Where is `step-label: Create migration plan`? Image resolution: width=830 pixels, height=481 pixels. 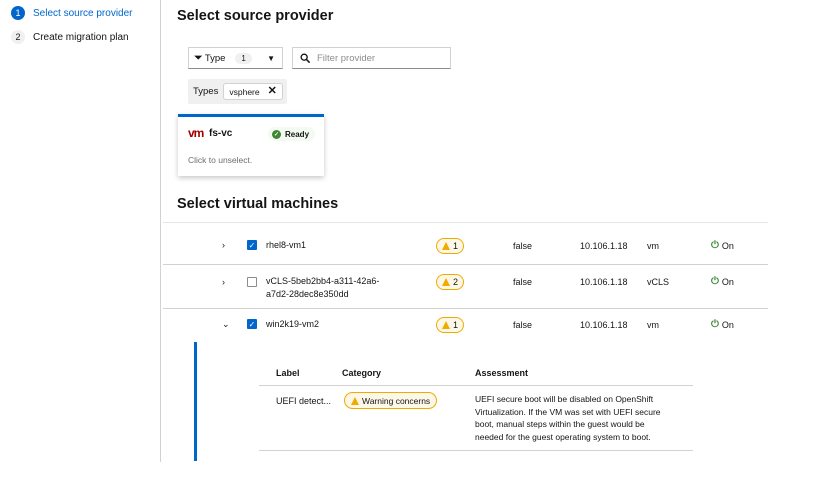
step-label: Create migration plan is located at coordinates (81, 37).